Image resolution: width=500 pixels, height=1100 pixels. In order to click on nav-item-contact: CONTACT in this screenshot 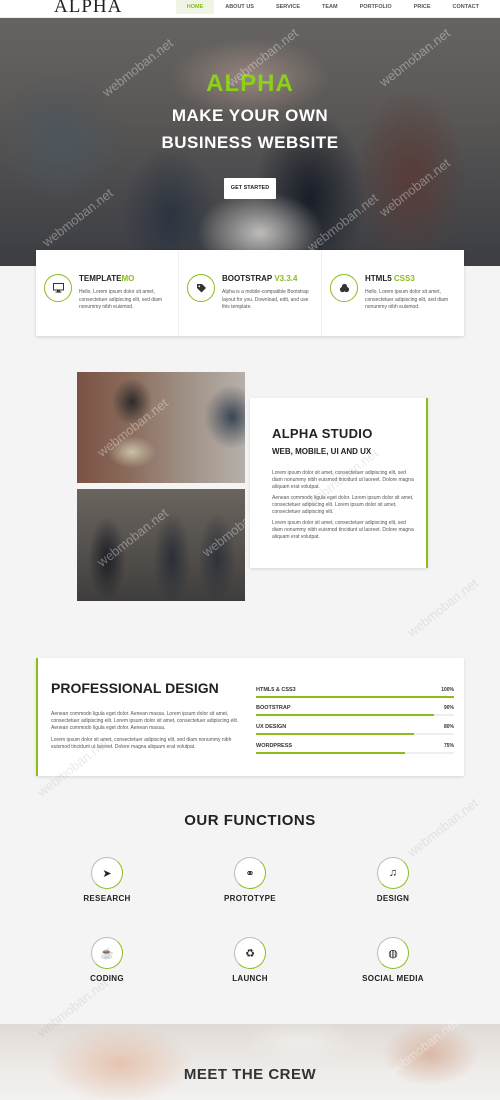, I will do `click(466, 7)`.